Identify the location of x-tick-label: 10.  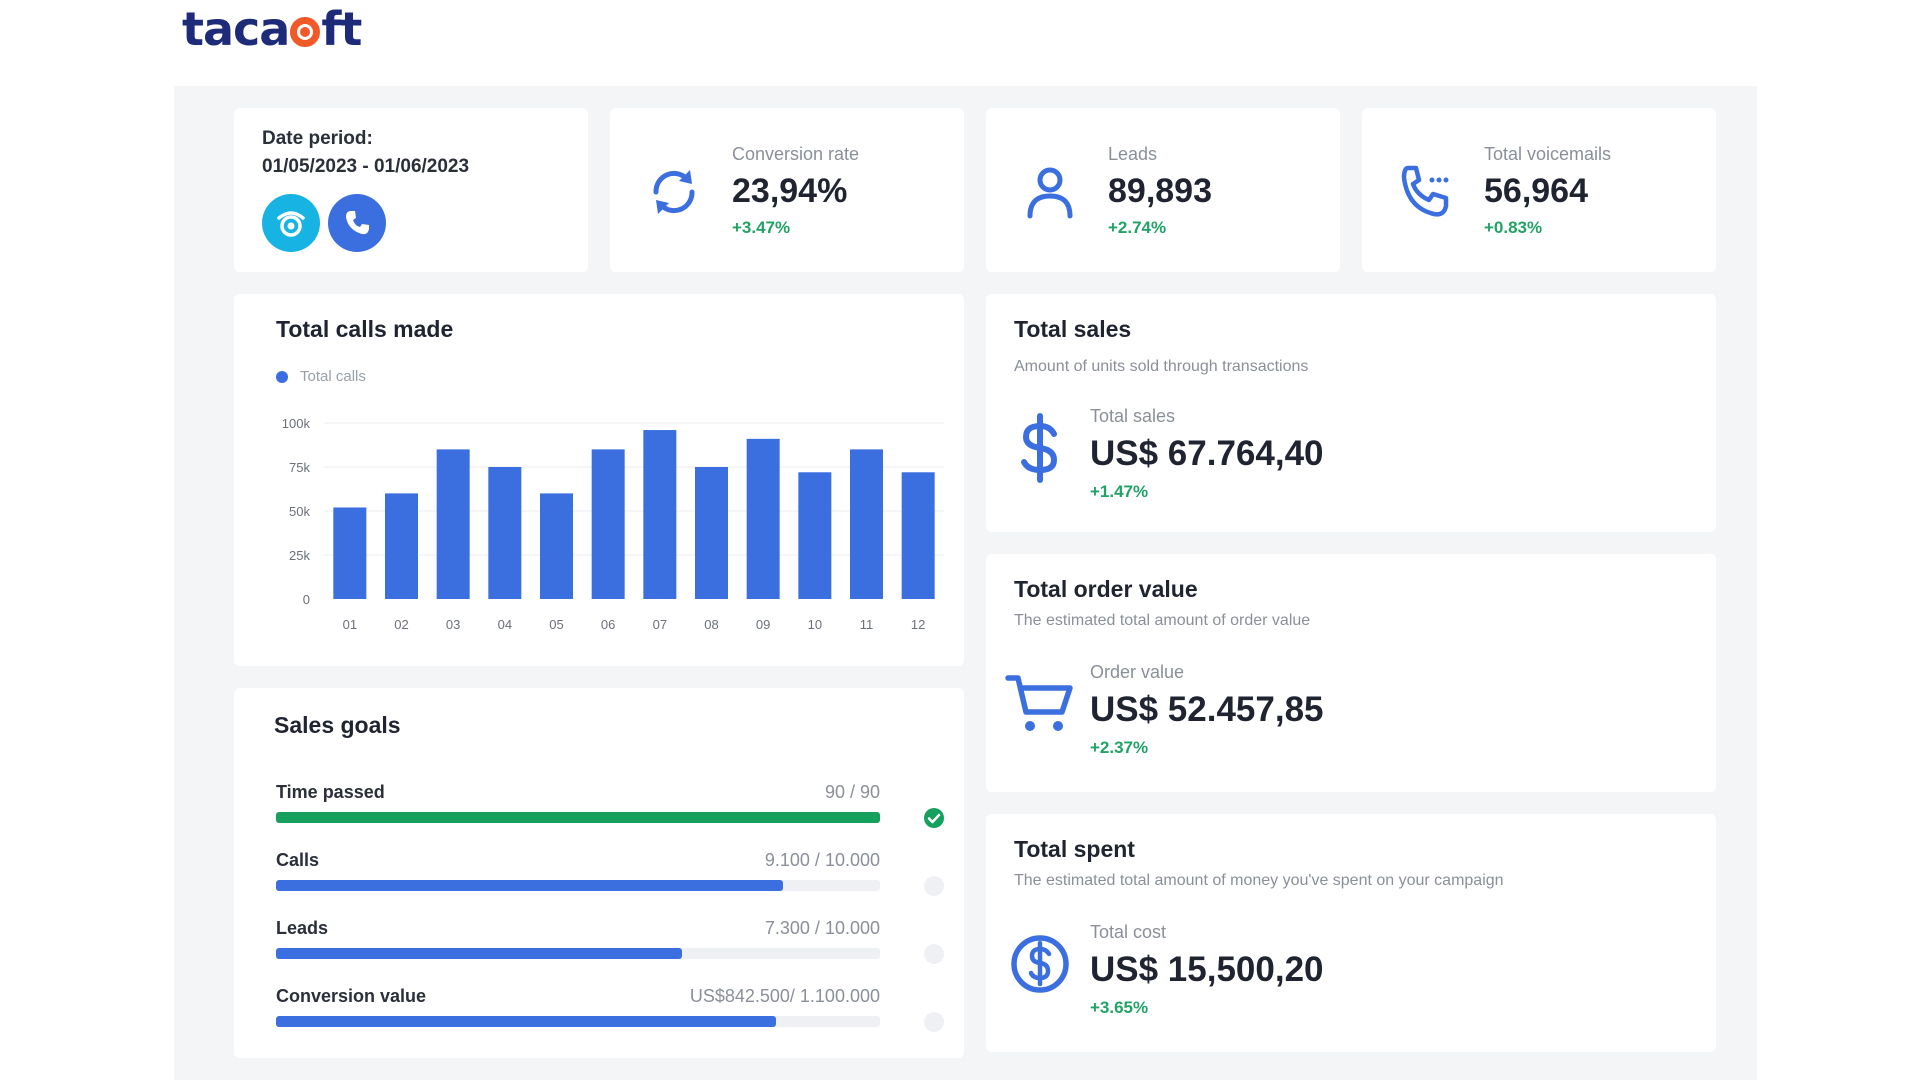
(815, 624).